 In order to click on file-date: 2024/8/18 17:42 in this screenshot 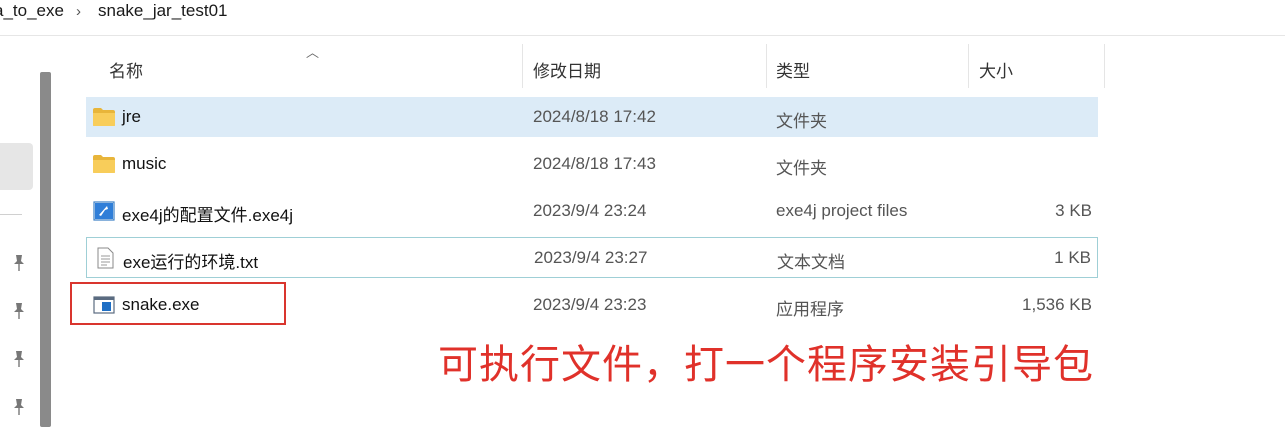, I will do `click(594, 116)`.